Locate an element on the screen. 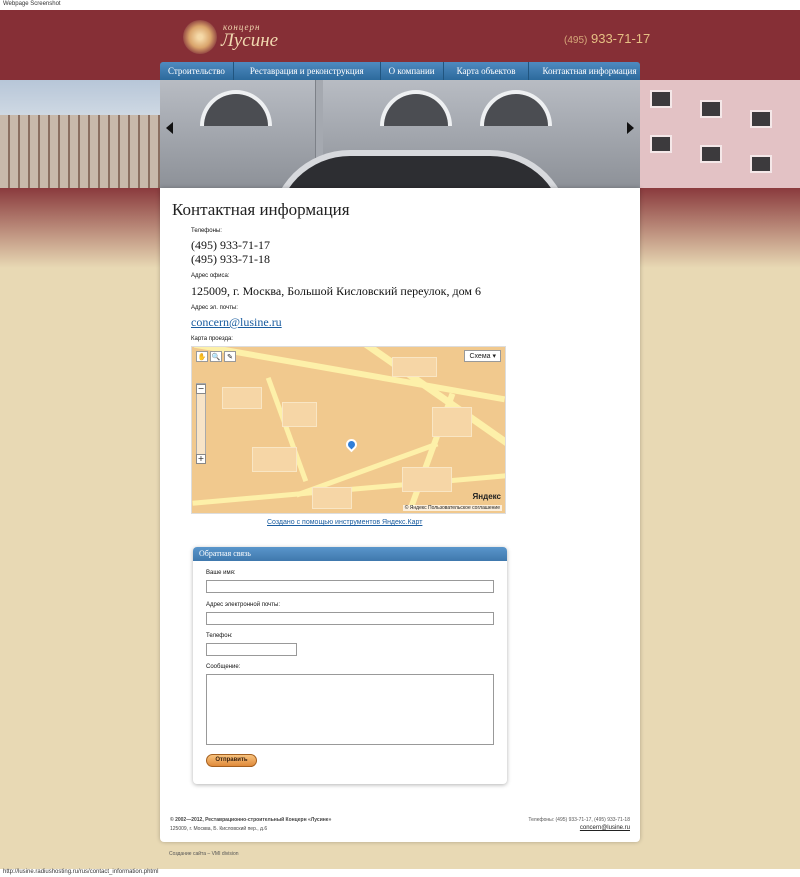 Image resolution: width=800 pixels, height=877 pixels. site-logo: концерн Лусине is located at coordinates (233, 38).